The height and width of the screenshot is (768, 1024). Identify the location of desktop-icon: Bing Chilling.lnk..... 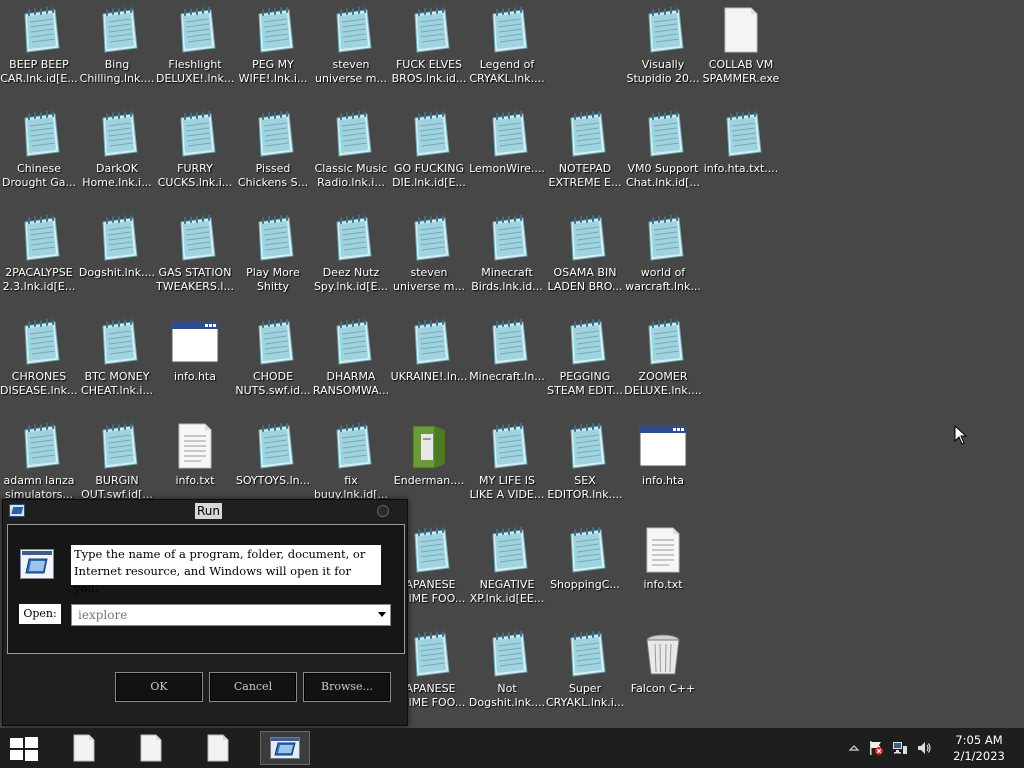
(117, 50).